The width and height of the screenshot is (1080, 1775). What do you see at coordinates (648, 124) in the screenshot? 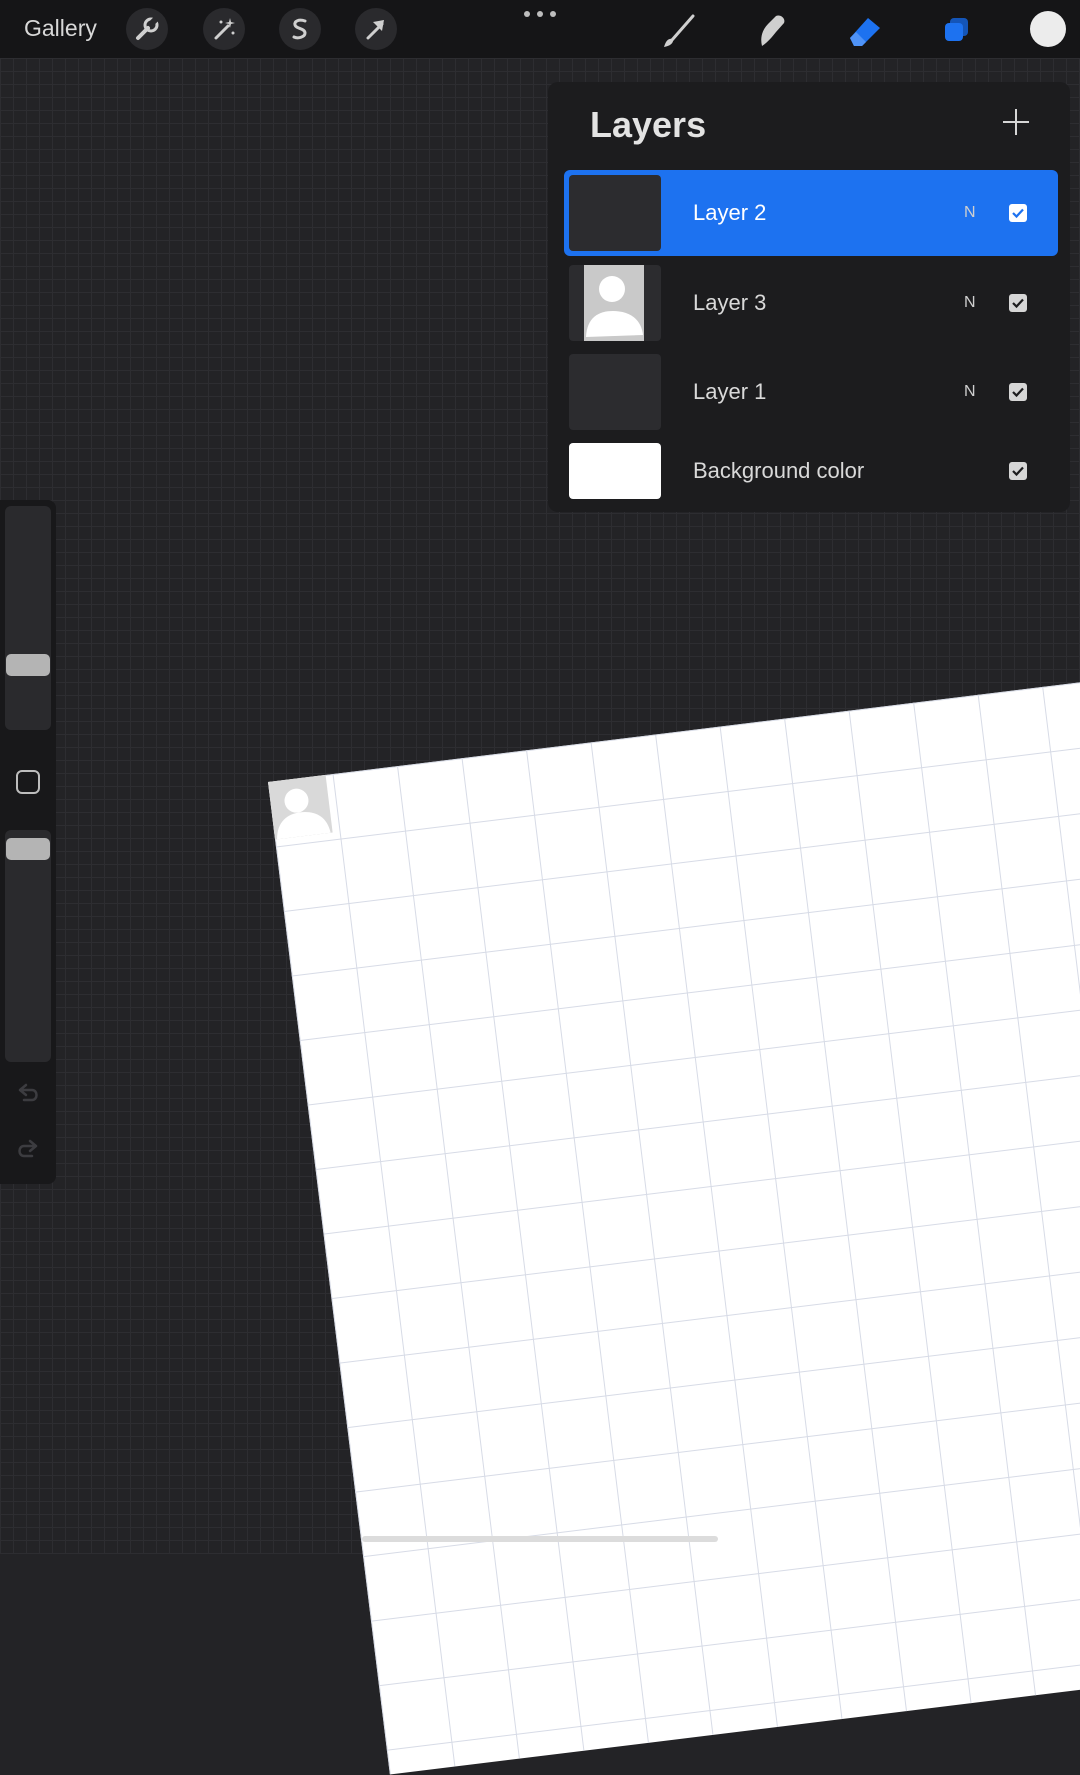
I see `layers-panel-title: Layers` at bounding box center [648, 124].